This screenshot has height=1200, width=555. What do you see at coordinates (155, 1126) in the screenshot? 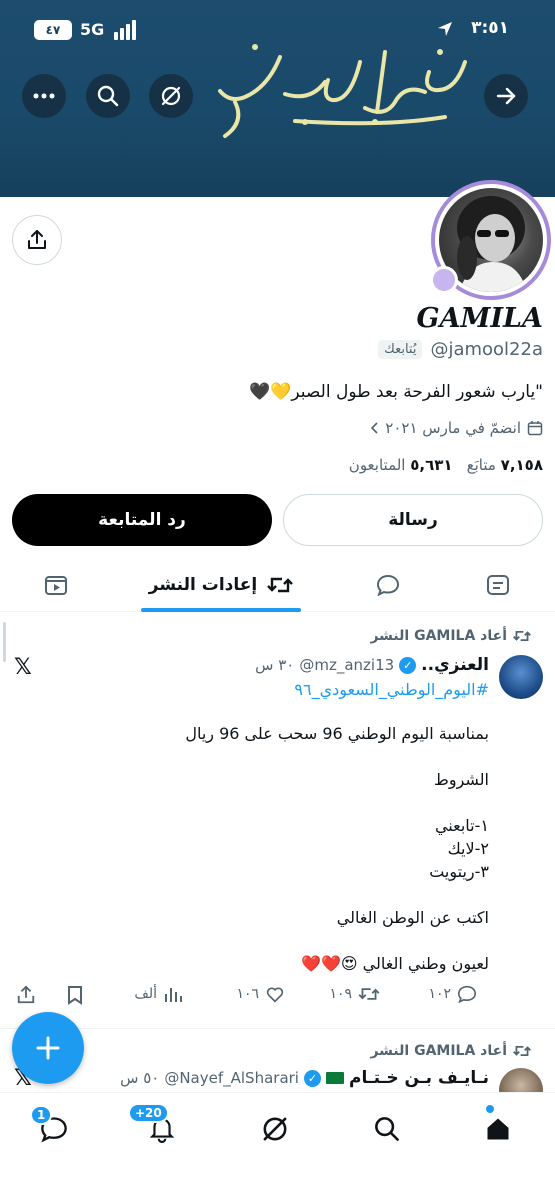
I see `nav-notifications: +20` at bounding box center [155, 1126].